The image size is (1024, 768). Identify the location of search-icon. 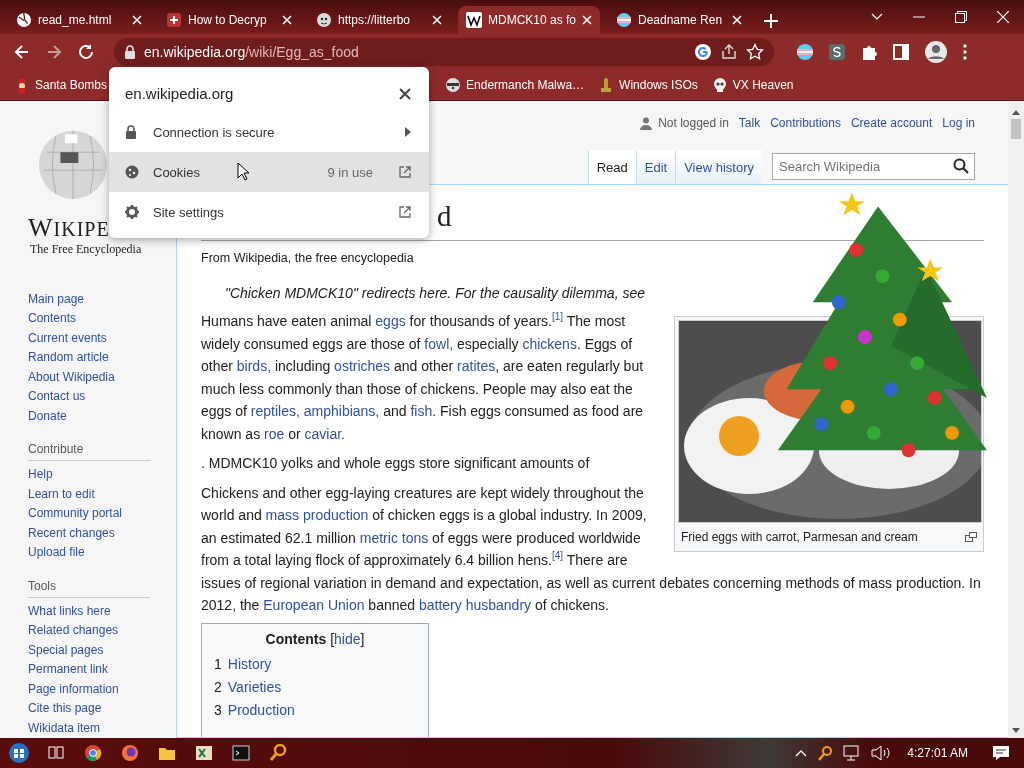
(961, 166).